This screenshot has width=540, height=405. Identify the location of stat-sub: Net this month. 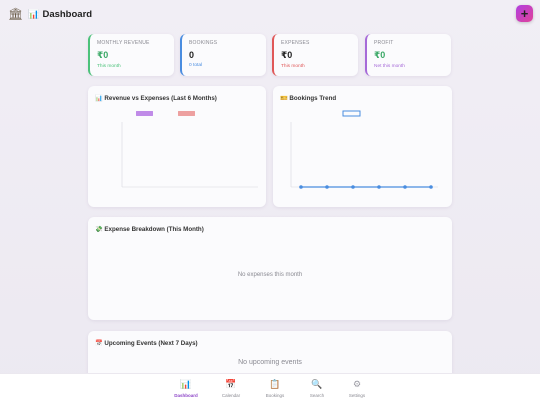
(389, 66).